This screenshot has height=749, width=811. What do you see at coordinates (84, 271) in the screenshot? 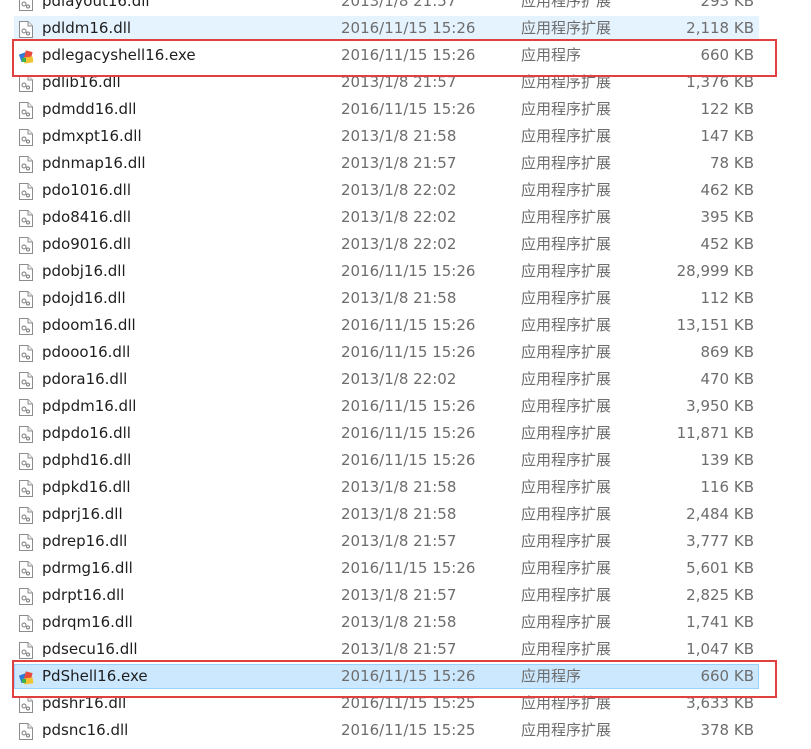
I see `file-name: pdobj16.dll` at bounding box center [84, 271].